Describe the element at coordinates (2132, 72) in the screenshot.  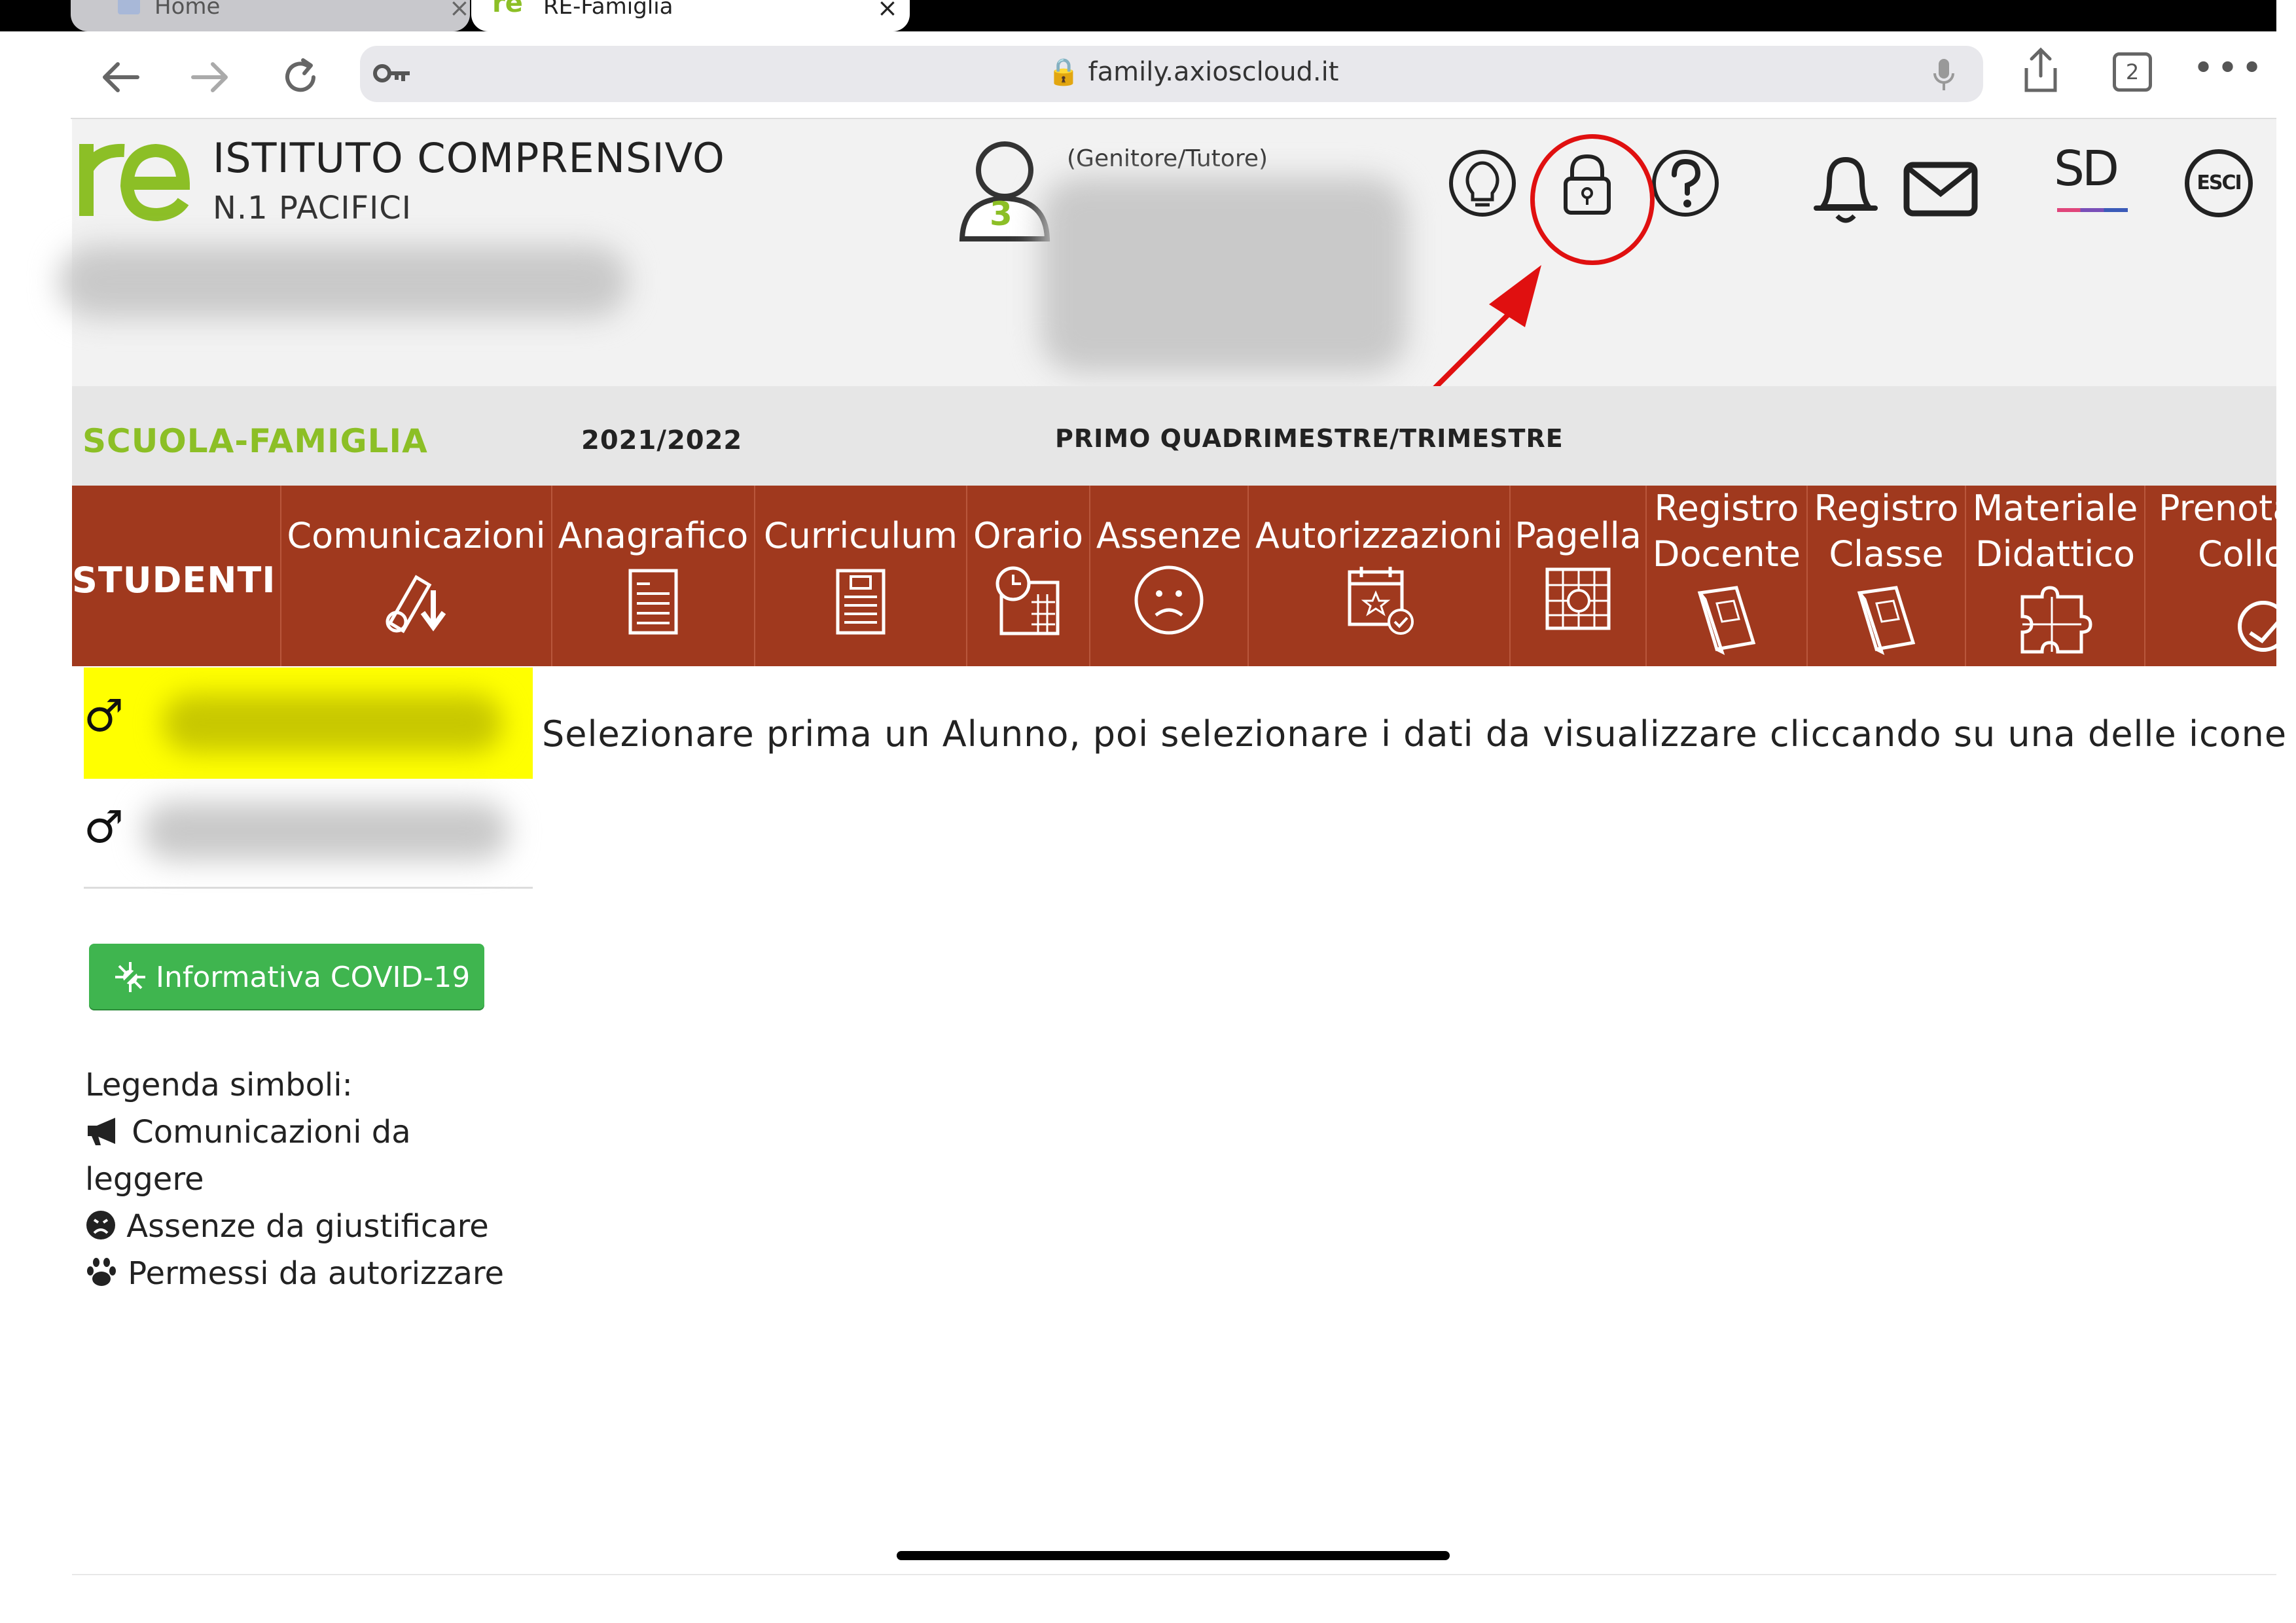
I see `tab-count-button: 2` at that location.